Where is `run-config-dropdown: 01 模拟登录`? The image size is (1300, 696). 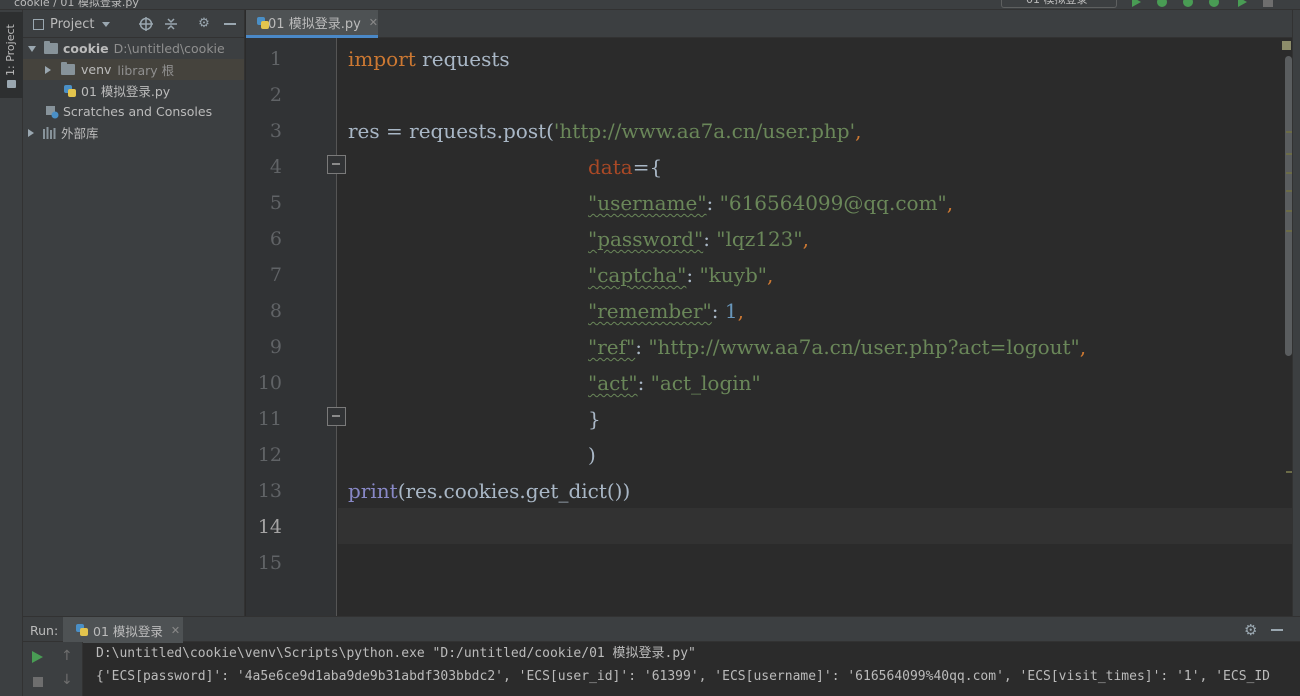
run-config-dropdown: 01 模拟登录 is located at coordinates (1059, 4).